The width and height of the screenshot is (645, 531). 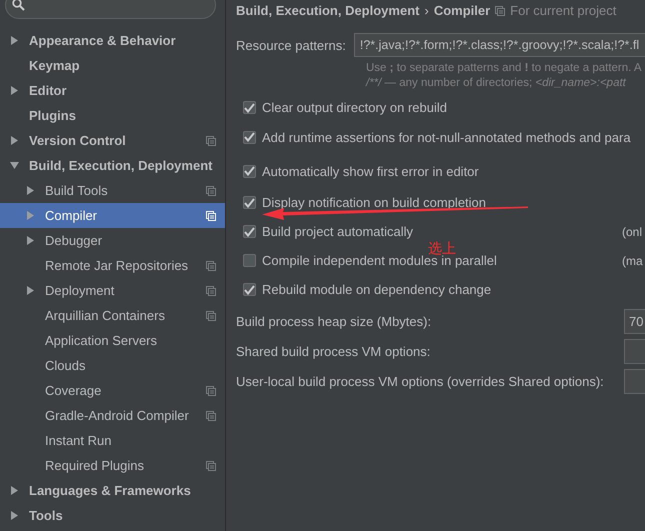 What do you see at coordinates (112, 115) in the screenshot?
I see `tree-item: Plugins` at bounding box center [112, 115].